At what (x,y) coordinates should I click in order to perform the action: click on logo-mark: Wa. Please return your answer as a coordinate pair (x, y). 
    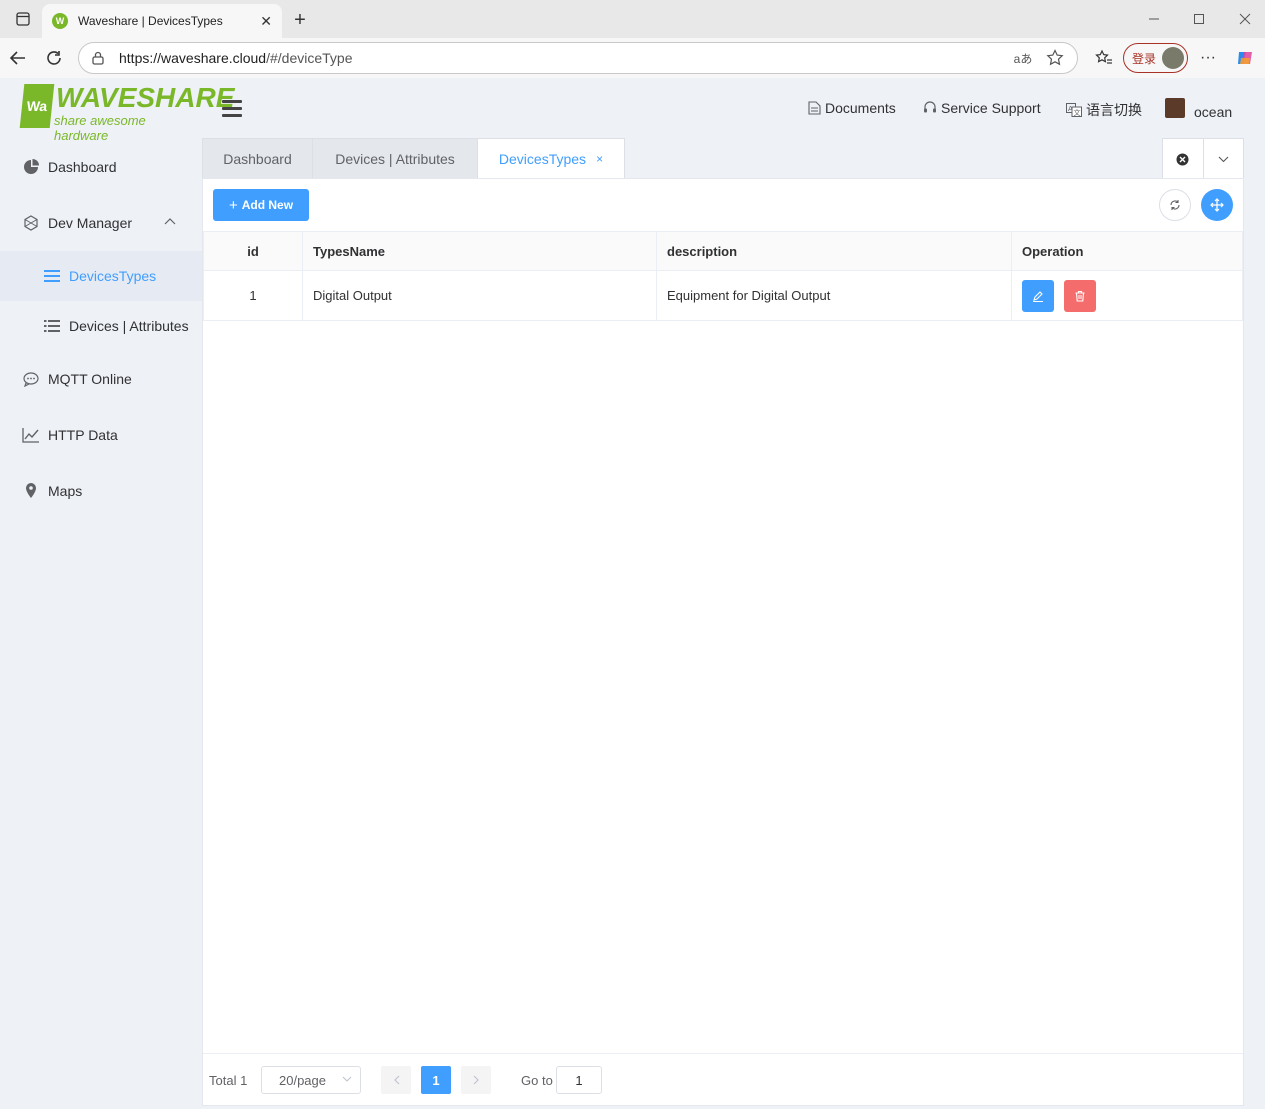
    Looking at the image, I should click on (37, 106).